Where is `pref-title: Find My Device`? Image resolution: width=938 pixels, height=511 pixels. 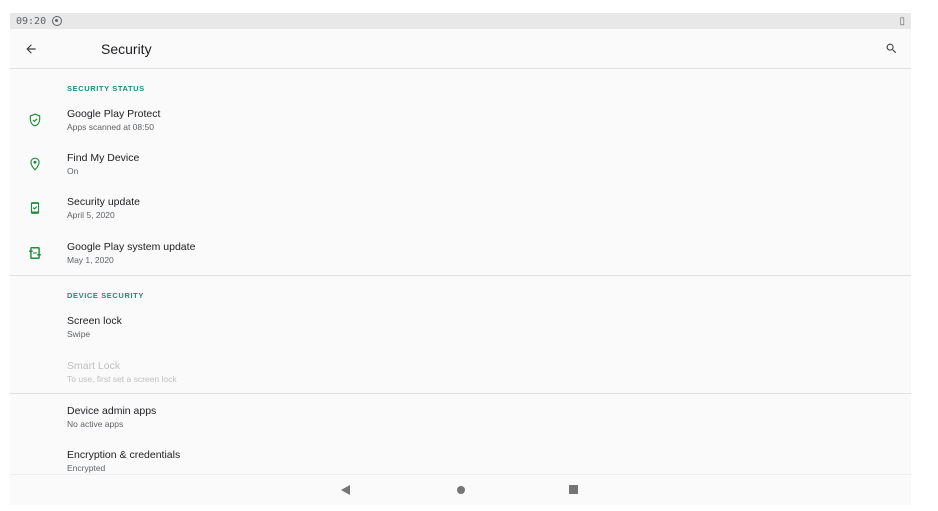 pref-title: Find My Device is located at coordinates (103, 158).